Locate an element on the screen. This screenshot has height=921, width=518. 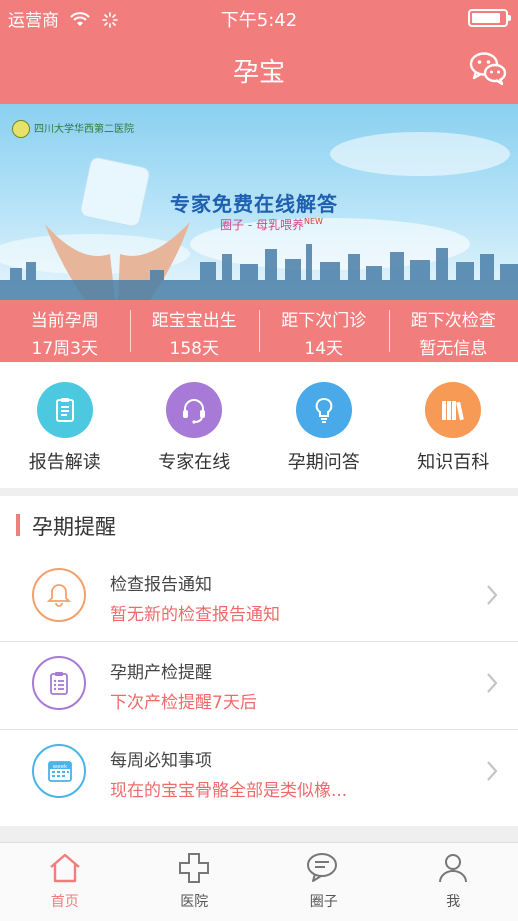
stat-current-week: 当前孕周 17周3天 is located at coordinates (65, 331).